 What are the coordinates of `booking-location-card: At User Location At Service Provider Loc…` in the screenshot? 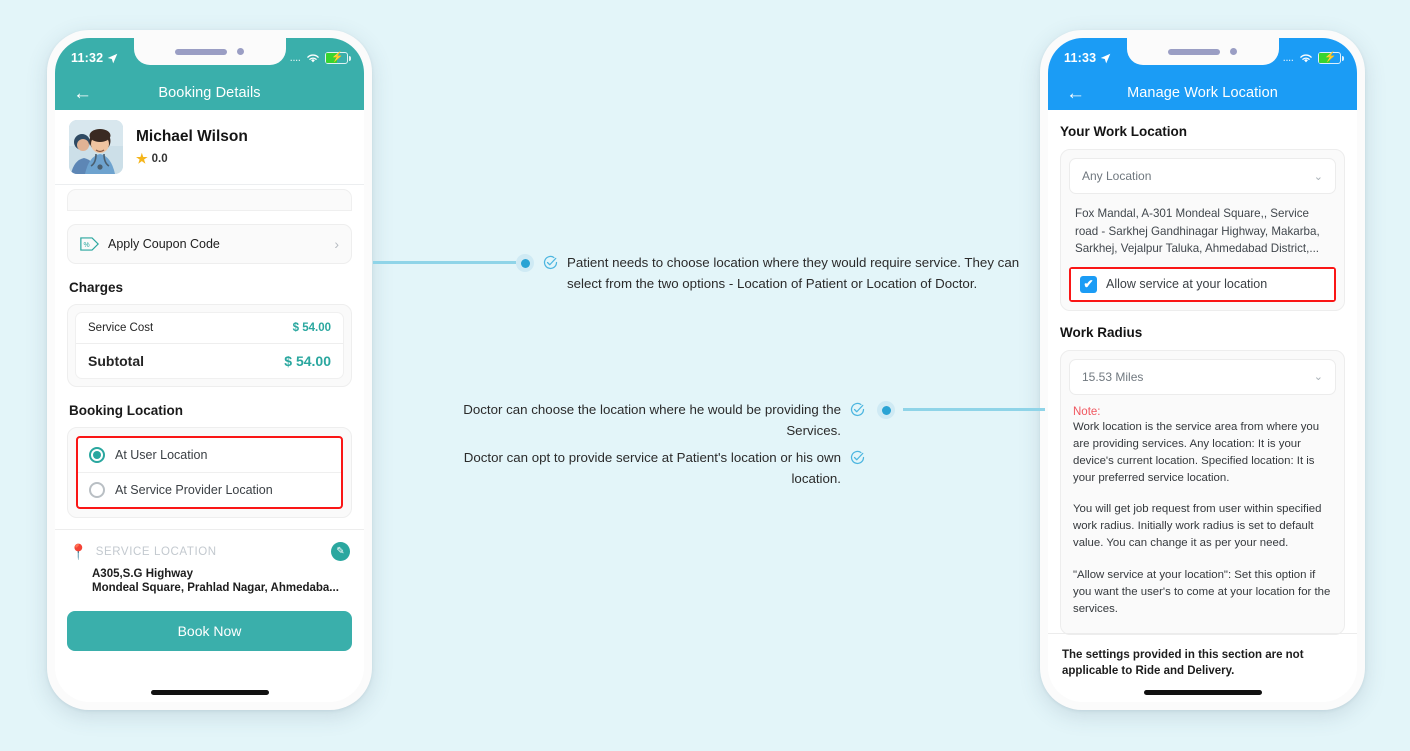 It's located at (209, 472).